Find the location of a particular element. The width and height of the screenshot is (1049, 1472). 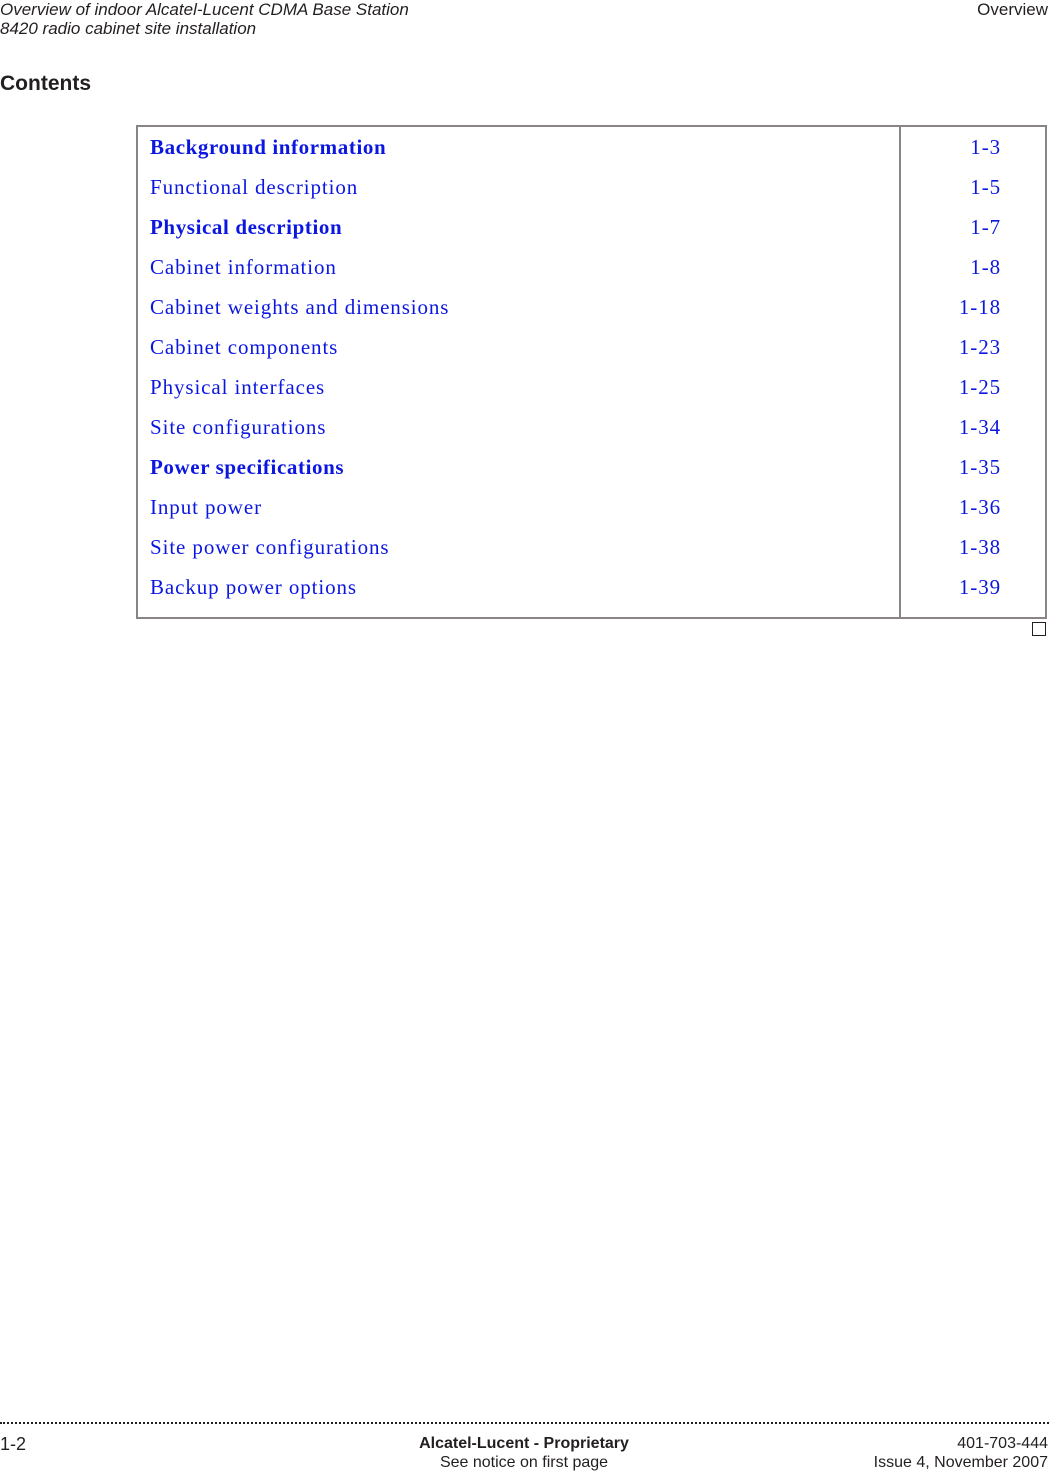

toc-page-link: 1-5 is located at coordinates (985, 187).